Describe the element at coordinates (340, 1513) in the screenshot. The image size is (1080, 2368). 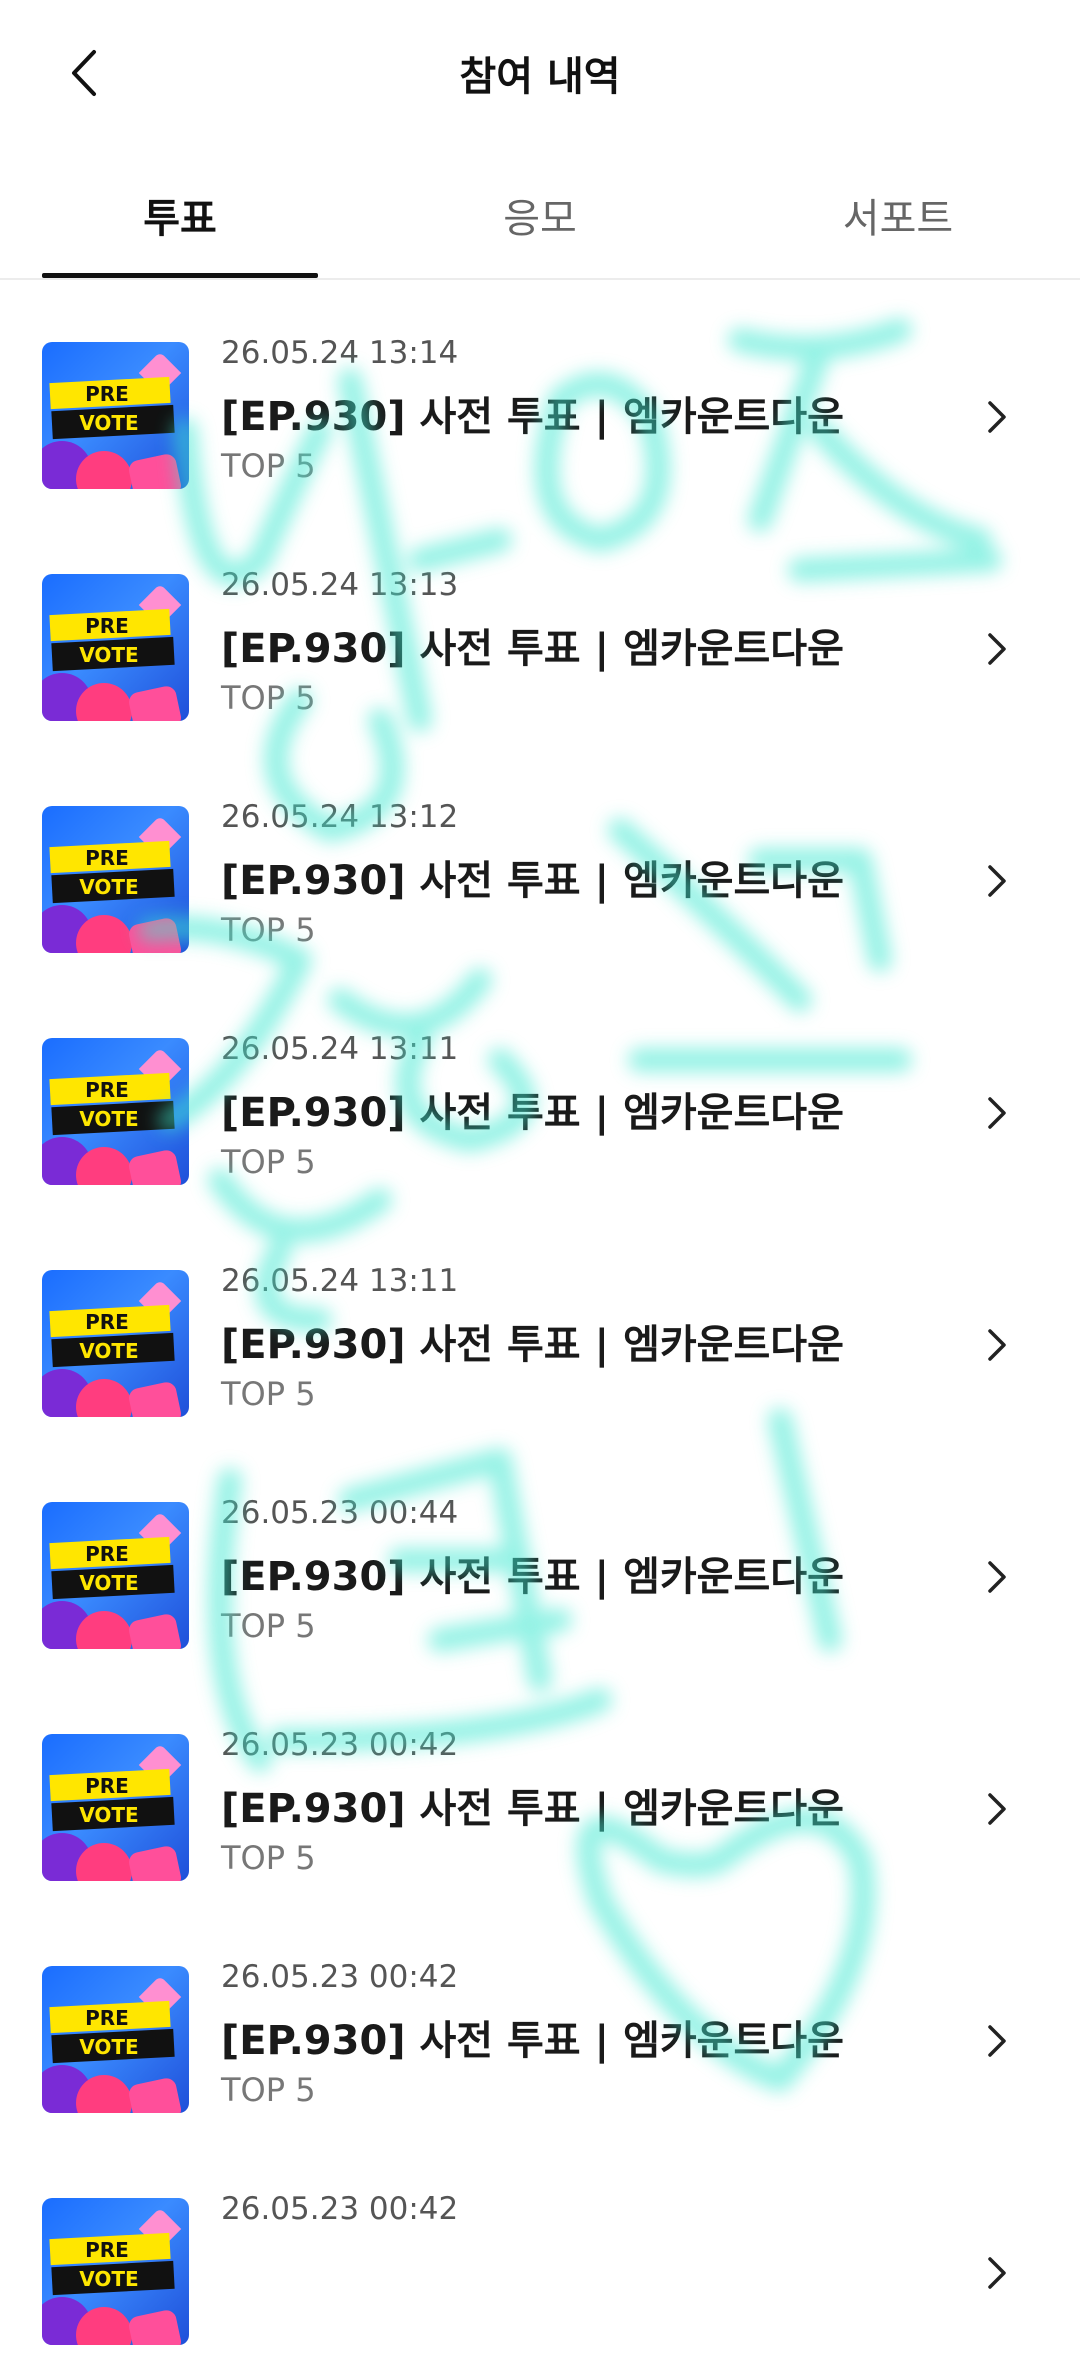
I see `item-date: 26.05.23 00:44` at that location.